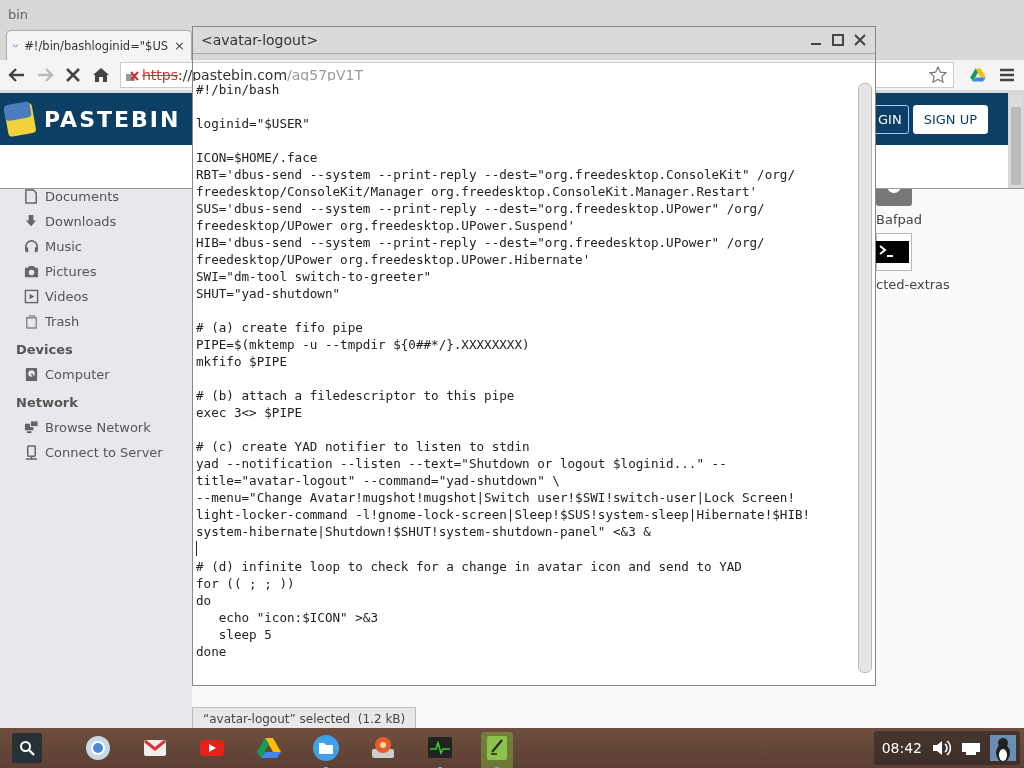 This screenshot has height=768, width=1024. What do you see at coordinates (424, 531) in the screenshot?
I see `code-line: system-hibernate|Shutdown!$SHUT!system-shutdown-panel" <&3 &` at bounding box center [424, 531].